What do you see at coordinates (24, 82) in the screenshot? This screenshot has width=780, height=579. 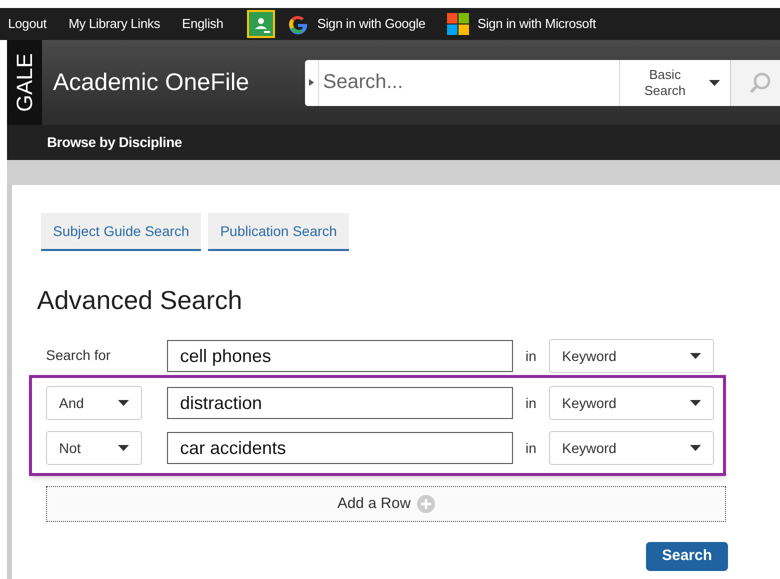 I see `logo: GALE` at bounding box center [24, 82].